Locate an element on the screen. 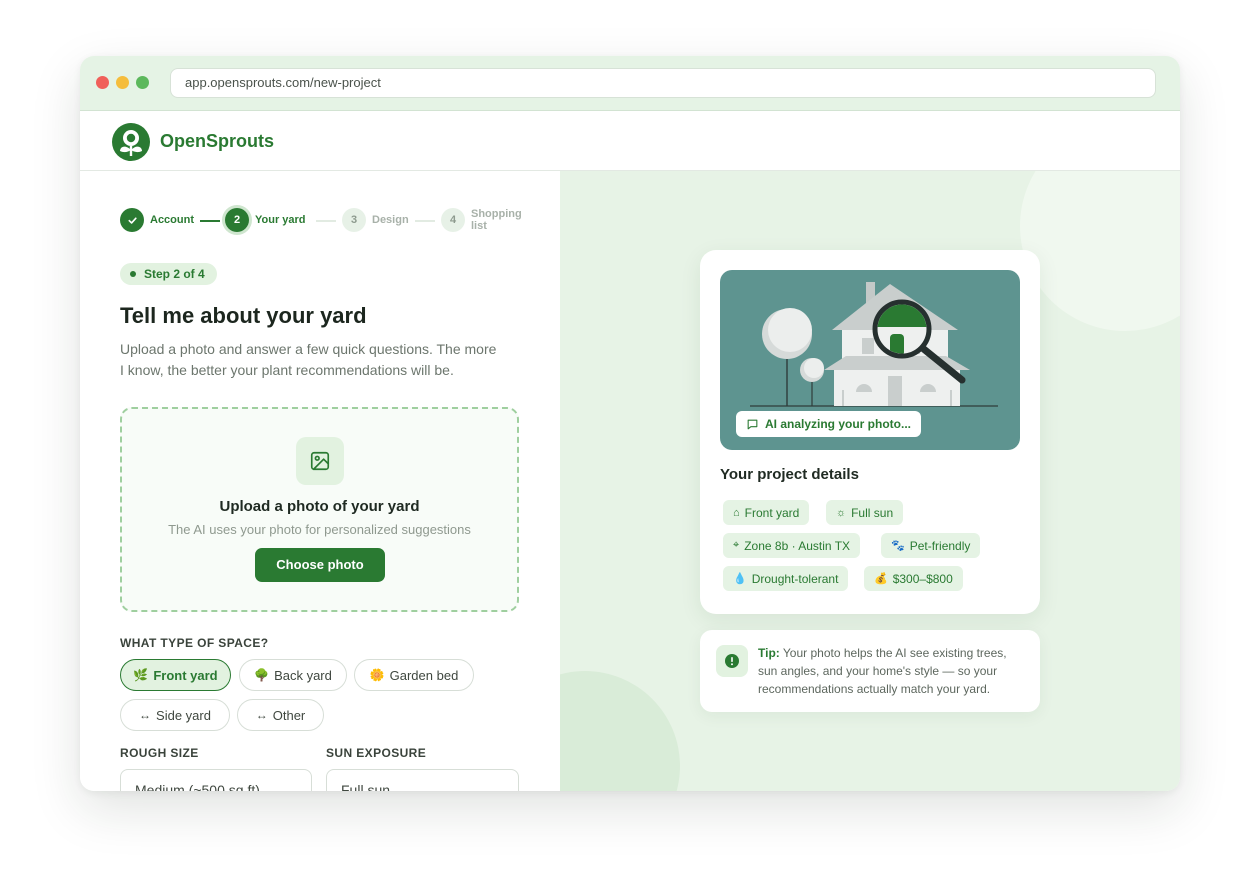 The width and height of the screenshot is (1260, 895). space-option-other: ↔ Other is located at coordinates (280, 715).